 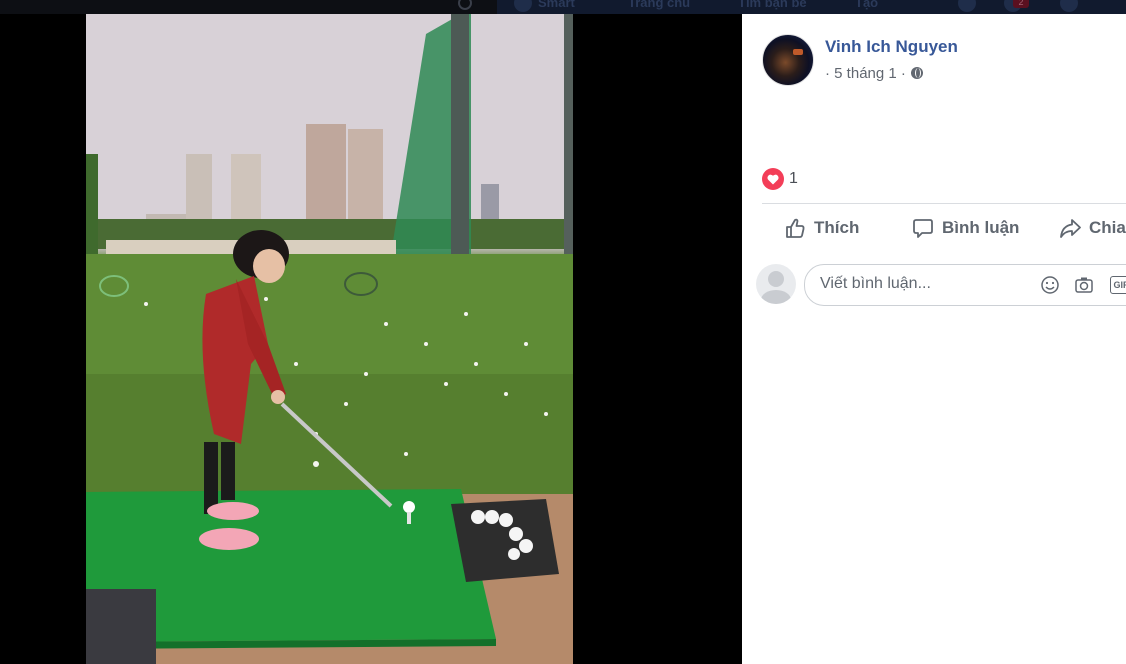 I want to click on comment-button: Bình luận, so click(x=965, y=228).